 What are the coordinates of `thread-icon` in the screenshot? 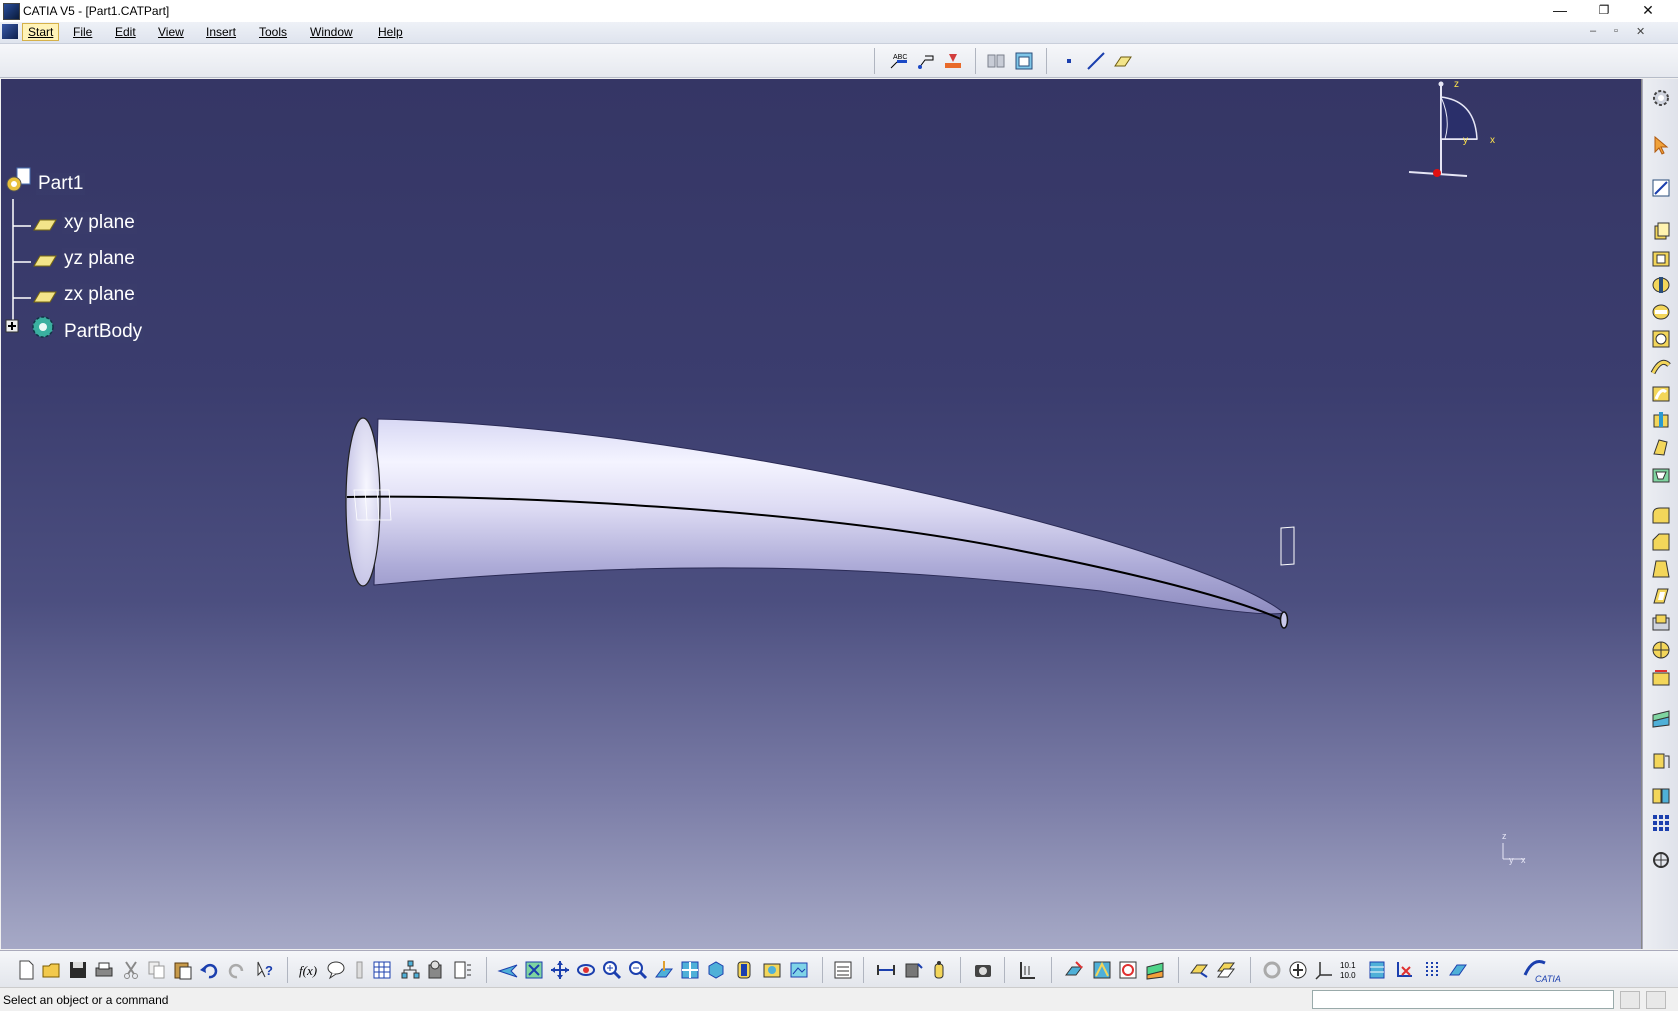 It's located at (1661, 650).